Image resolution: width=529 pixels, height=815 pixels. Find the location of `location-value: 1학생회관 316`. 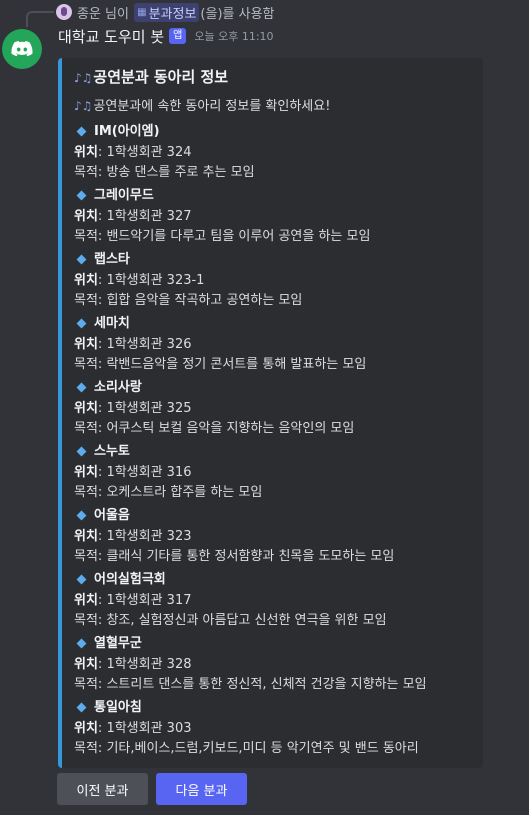

location-value: 1학생회관 316 is located at coordinates (149, 472).